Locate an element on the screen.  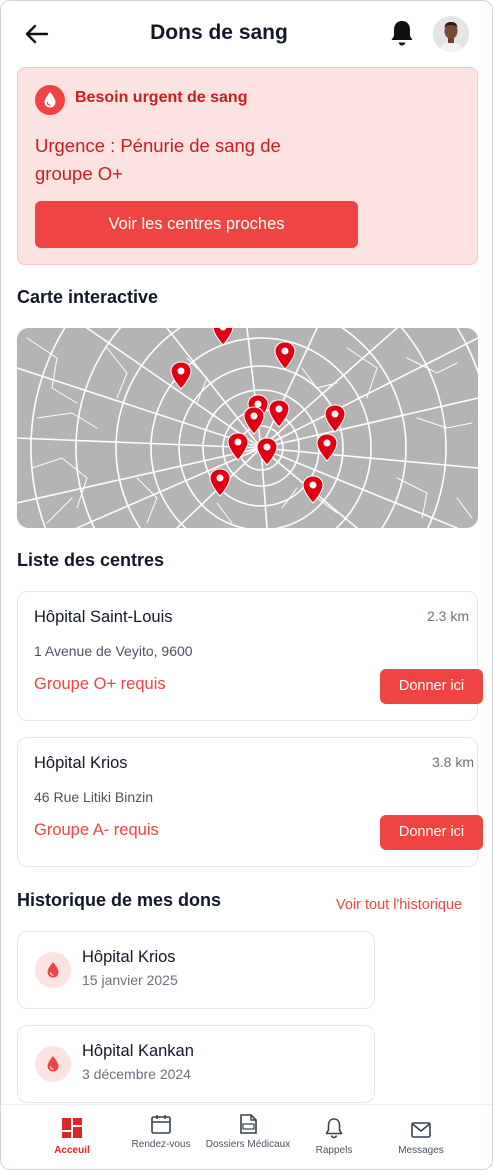
nav-item-messages: Messages is located at coordinates (421, 1137).